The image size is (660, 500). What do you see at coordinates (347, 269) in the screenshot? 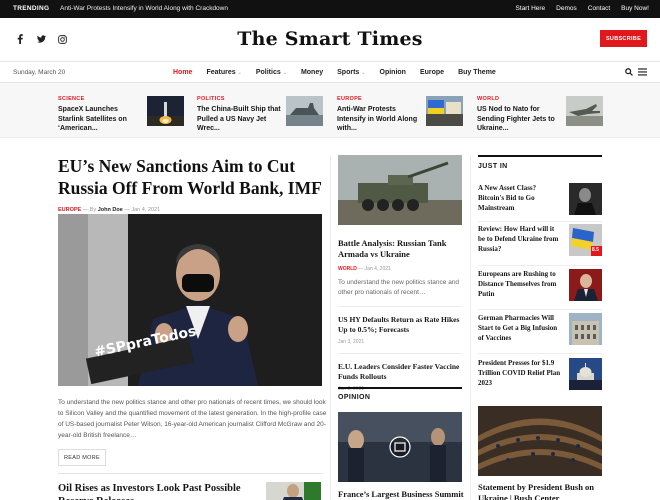
I see `feature-category: WORLD` at bounding box center [347, 269].